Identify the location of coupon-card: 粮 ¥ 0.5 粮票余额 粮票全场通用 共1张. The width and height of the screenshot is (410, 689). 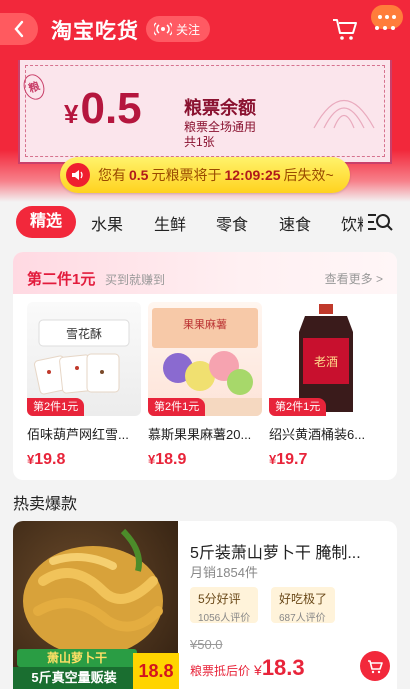
(205, 112).